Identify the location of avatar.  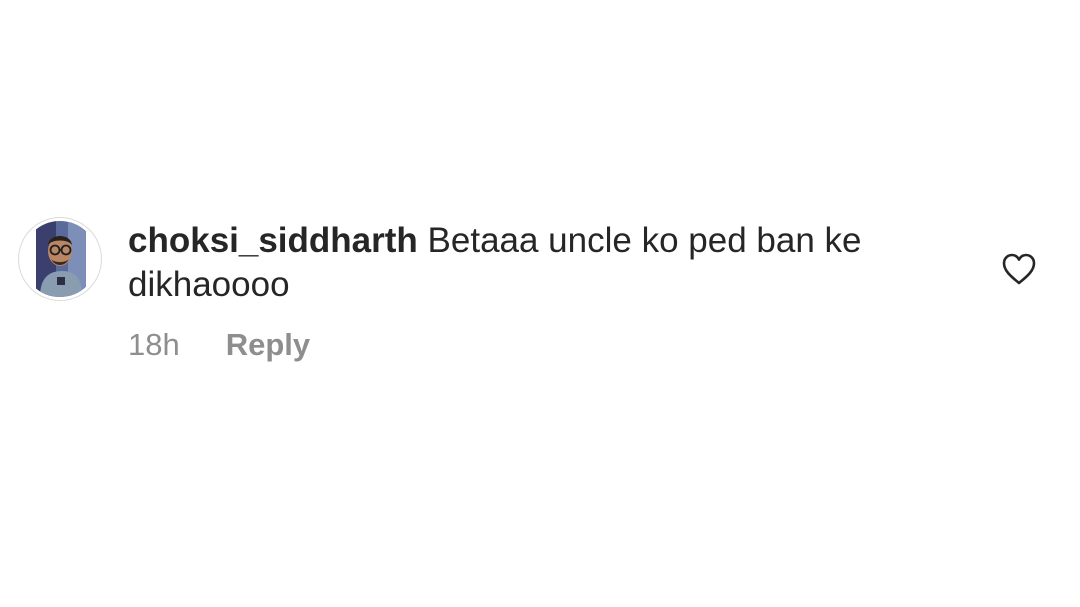
(60, 259).